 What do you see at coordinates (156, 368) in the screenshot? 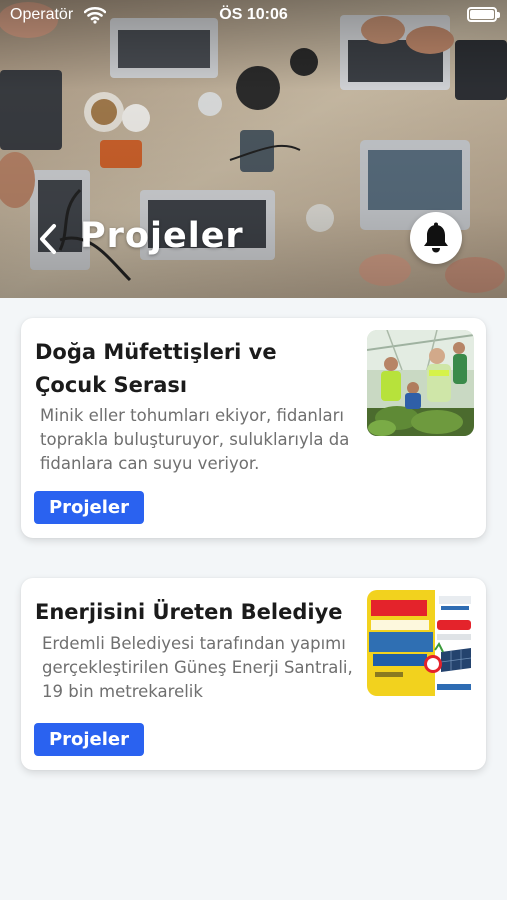
I see `project-title: Doğa Müfettişleri ve Çocuk Serası` at bounding box center [156, 368].